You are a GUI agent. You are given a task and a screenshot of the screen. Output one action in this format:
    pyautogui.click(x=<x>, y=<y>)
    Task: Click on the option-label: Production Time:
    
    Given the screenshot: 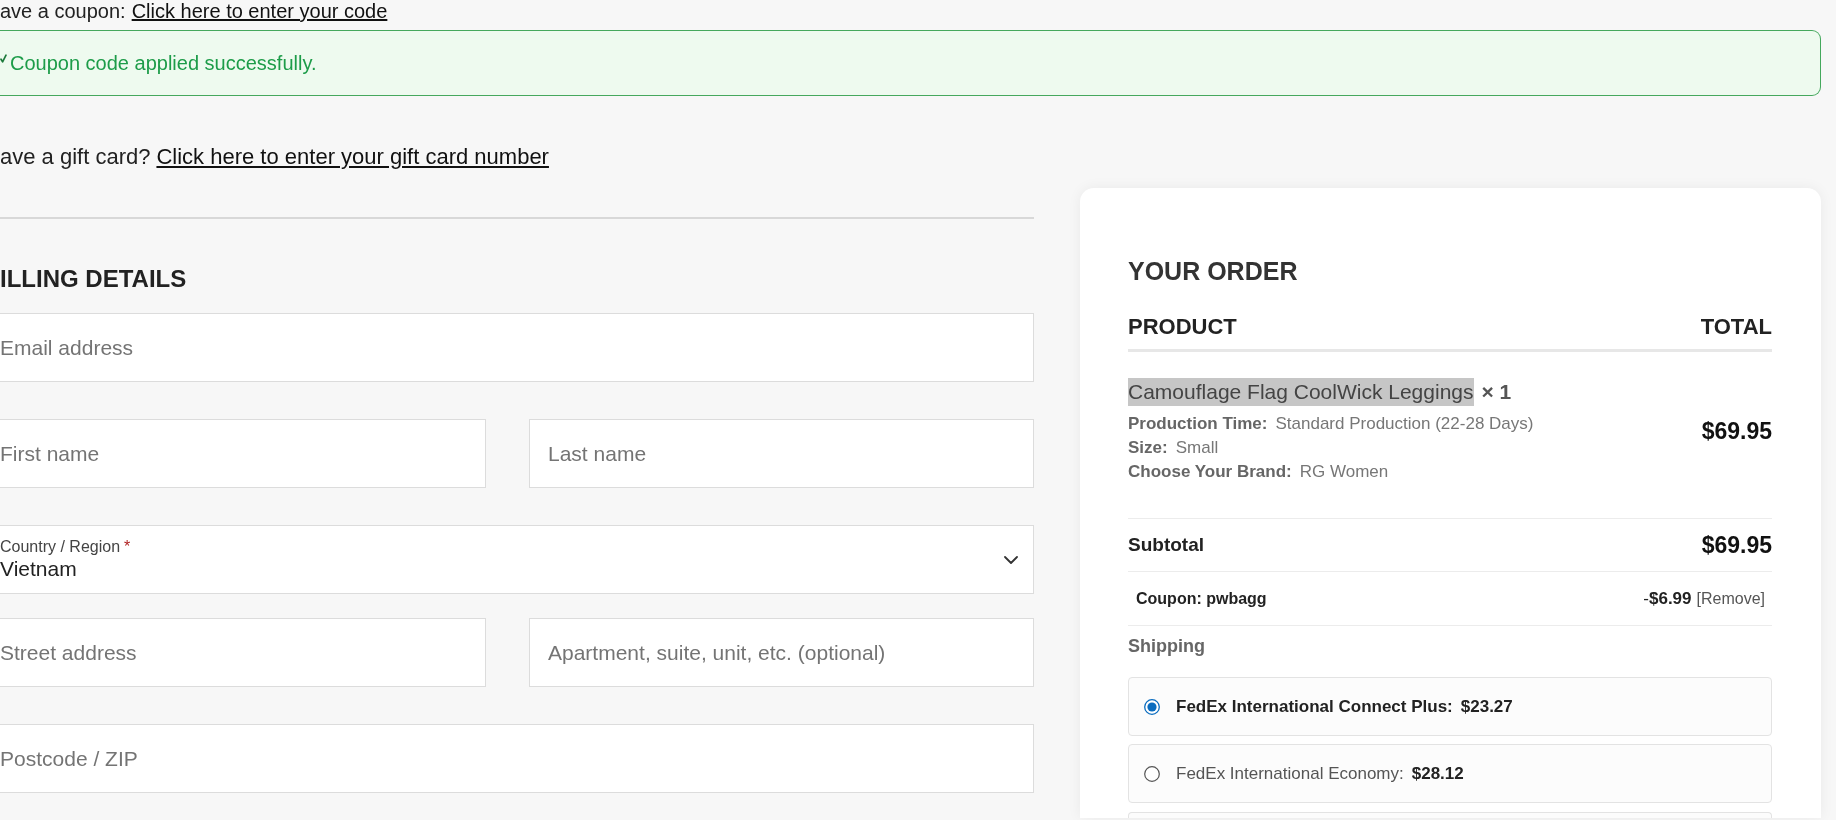 What is the action you would take?
    pyautogui.click(x=1198, y=424)
    